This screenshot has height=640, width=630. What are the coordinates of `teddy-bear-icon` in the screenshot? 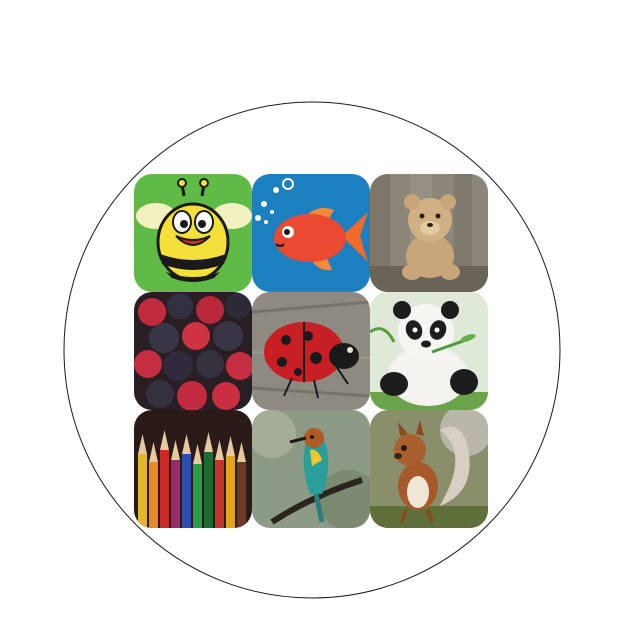 It's located at (429, 233).